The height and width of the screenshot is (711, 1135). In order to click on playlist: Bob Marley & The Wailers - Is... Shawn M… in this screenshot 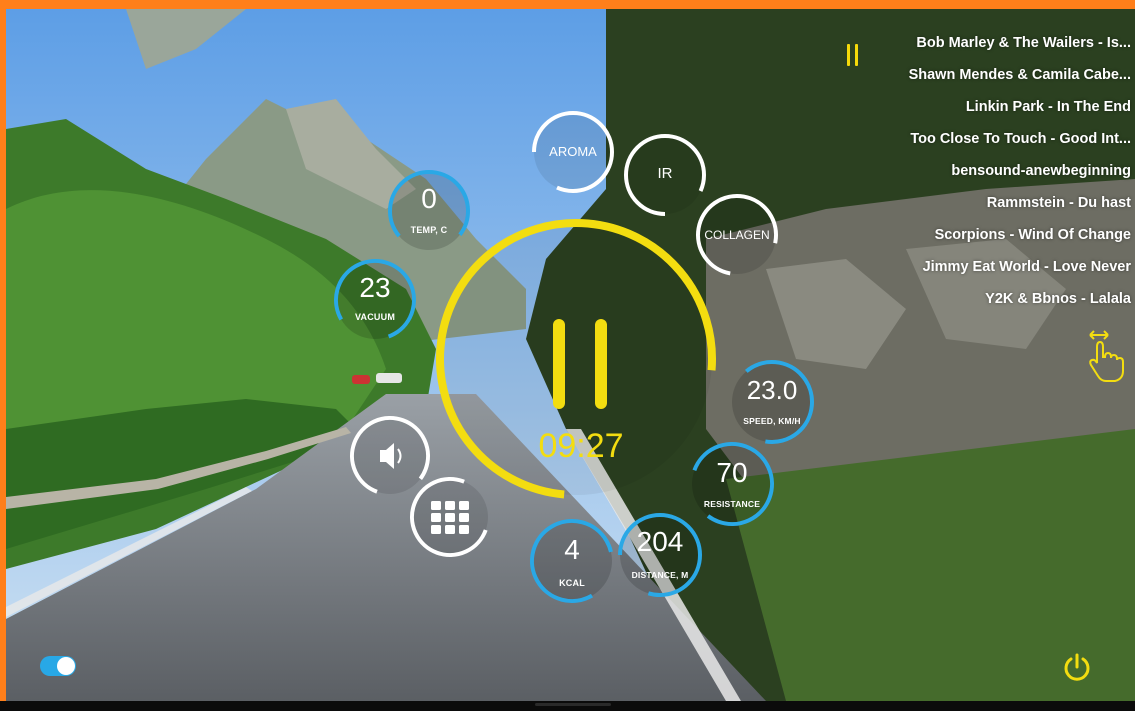, I will do `click(996, 173)`.